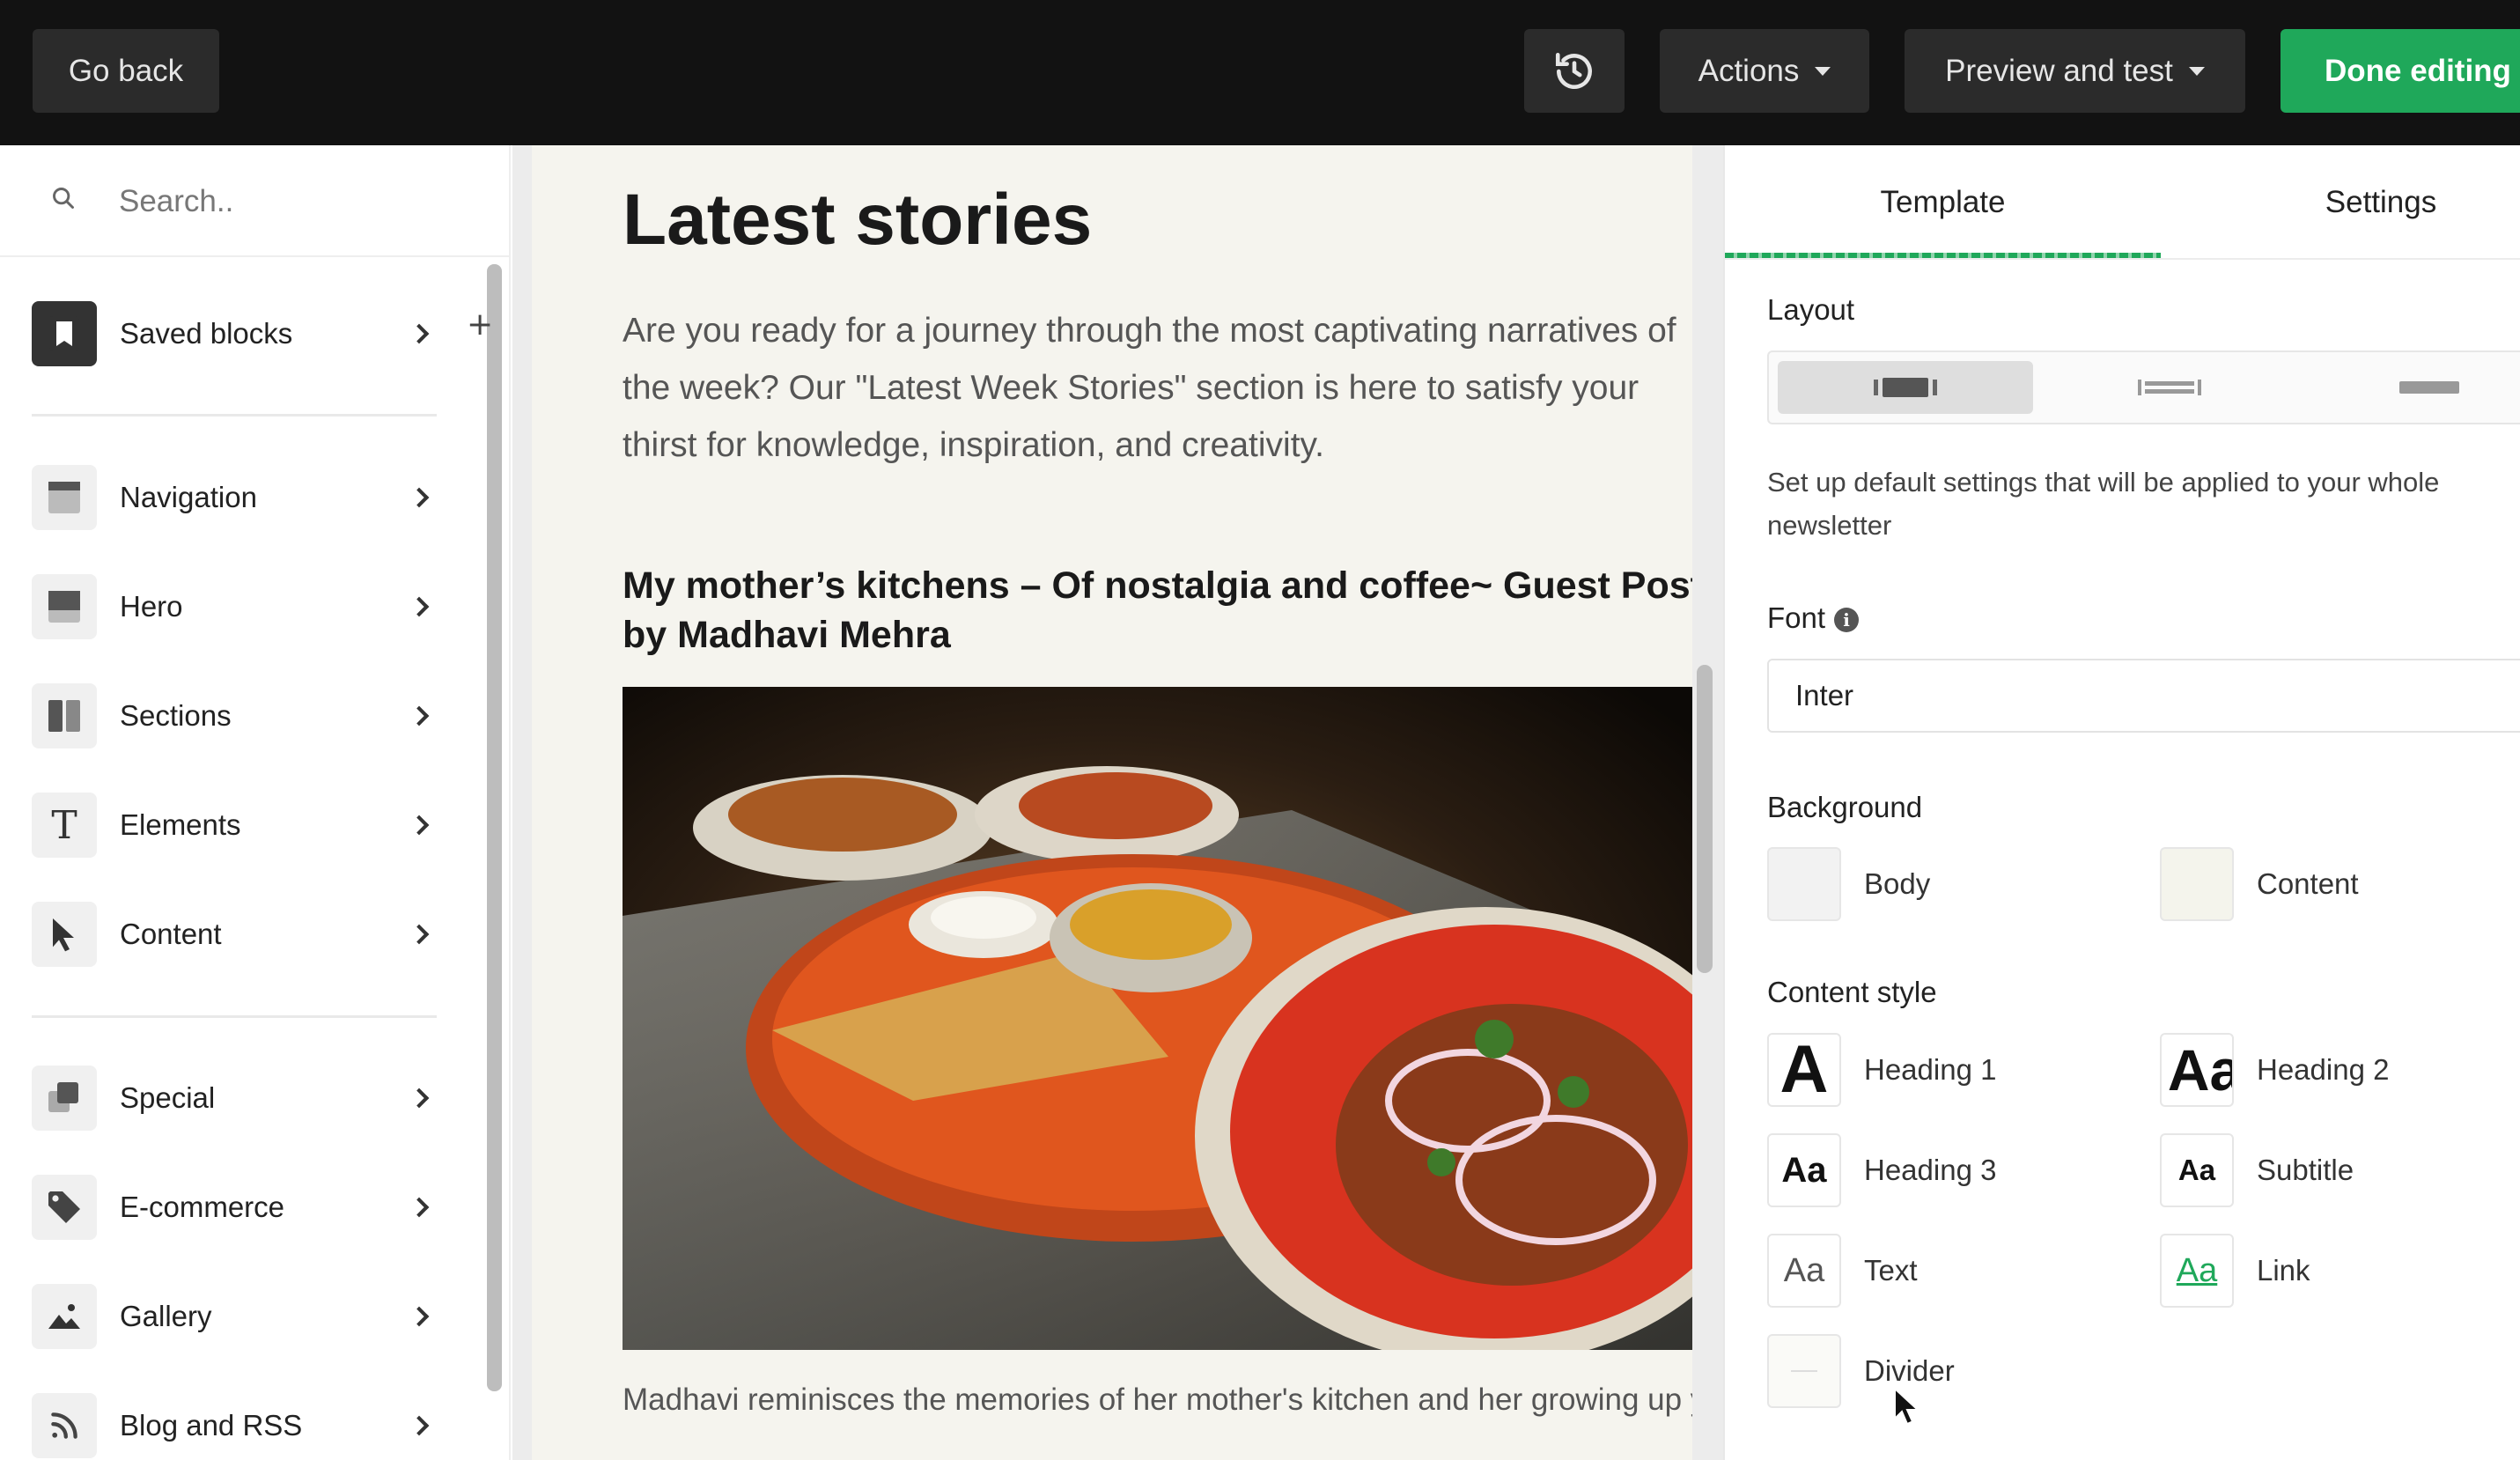 The width and height of the screenshot is (2520, 1460). What do you see at coordinates (64, 198) in the screenshot?
I see `search-icon` at bounding box center [64, 198].